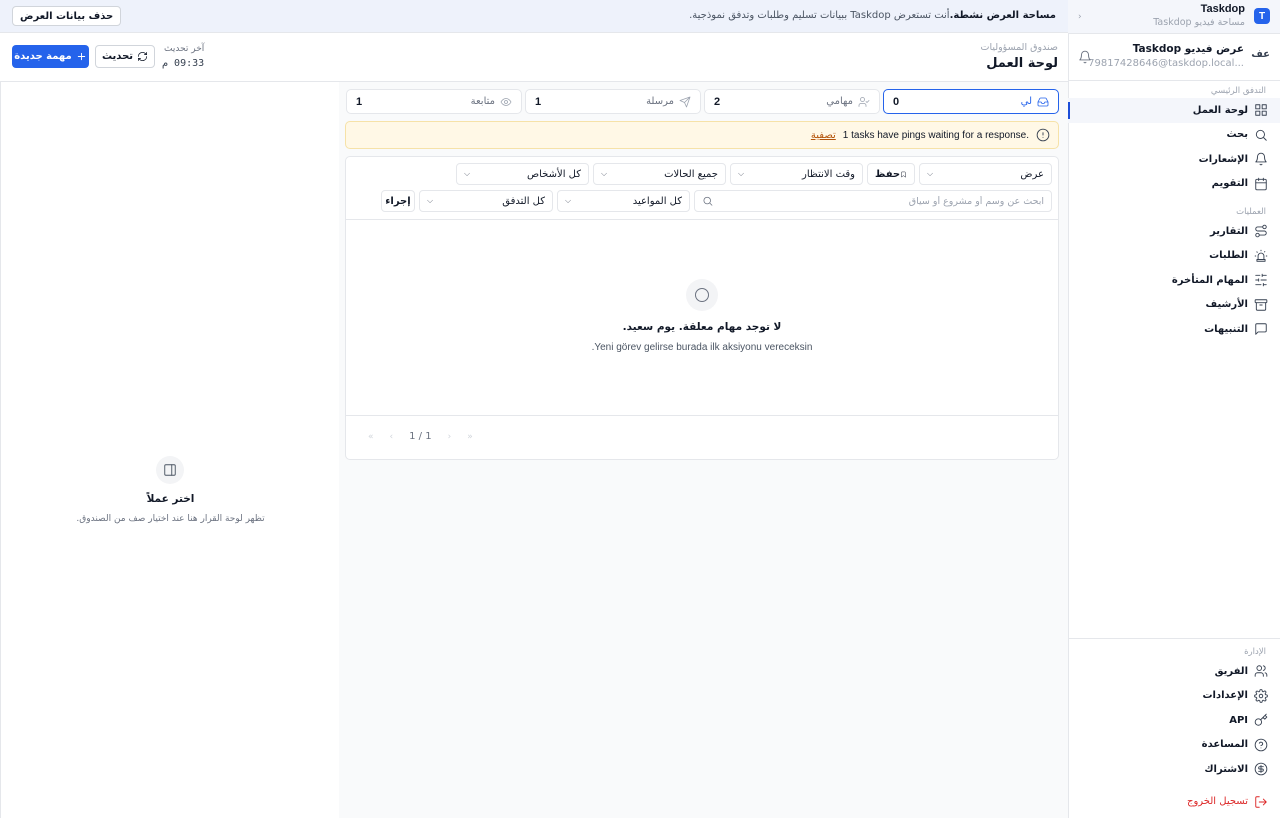  I want to click on nav-section-label: العمليات, so click(1251, 212).